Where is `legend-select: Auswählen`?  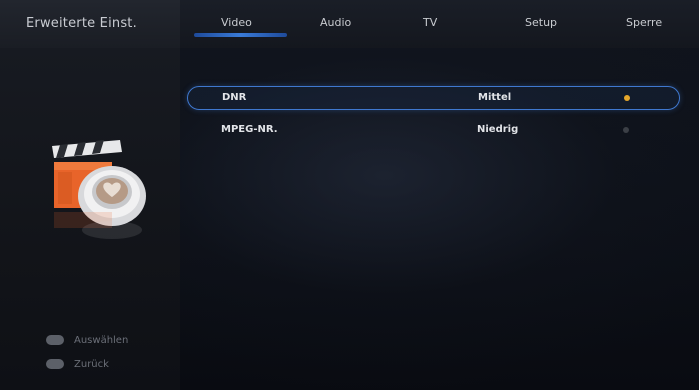 legend-select: Auswählen is located at coordinates (87, 340).